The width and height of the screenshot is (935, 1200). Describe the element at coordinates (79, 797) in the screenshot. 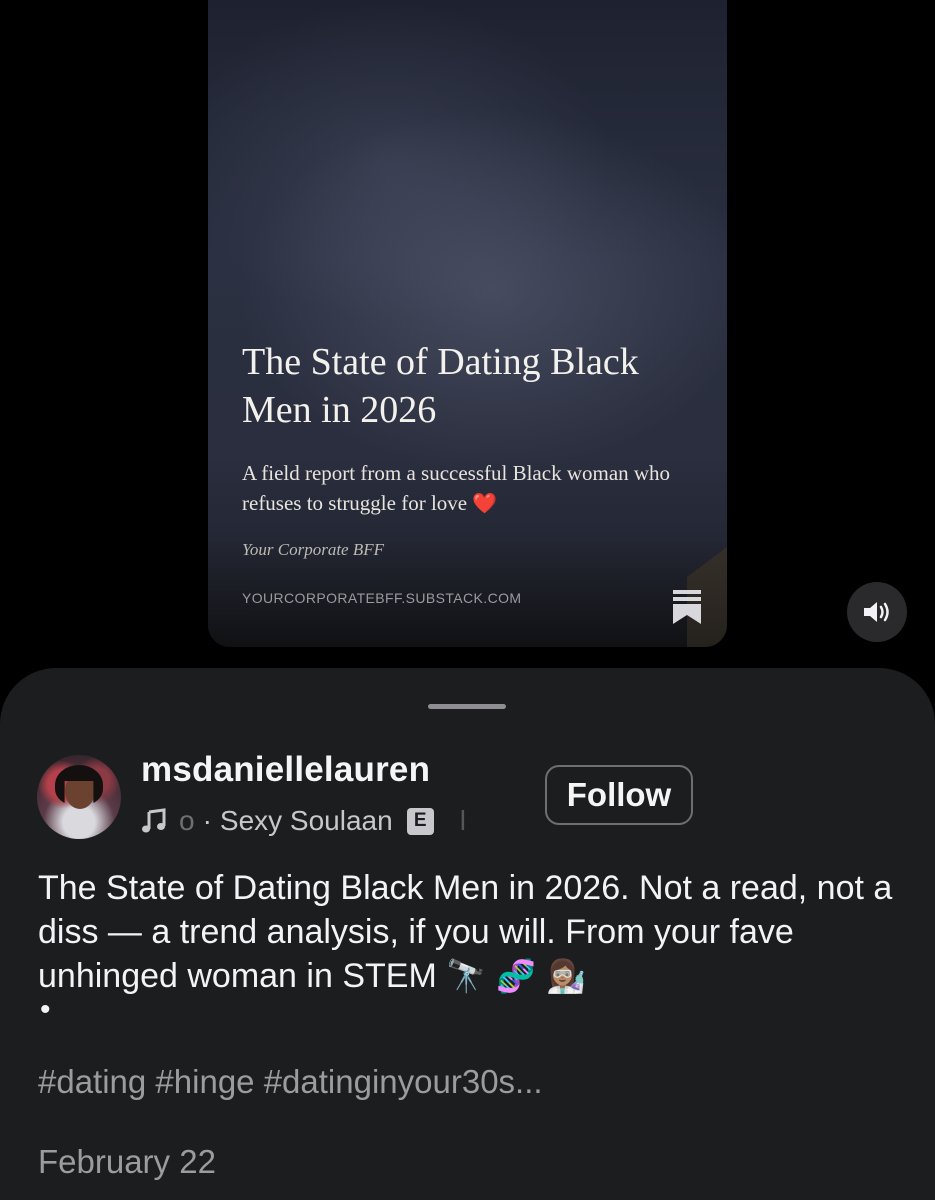

I see `avatar` at that location.